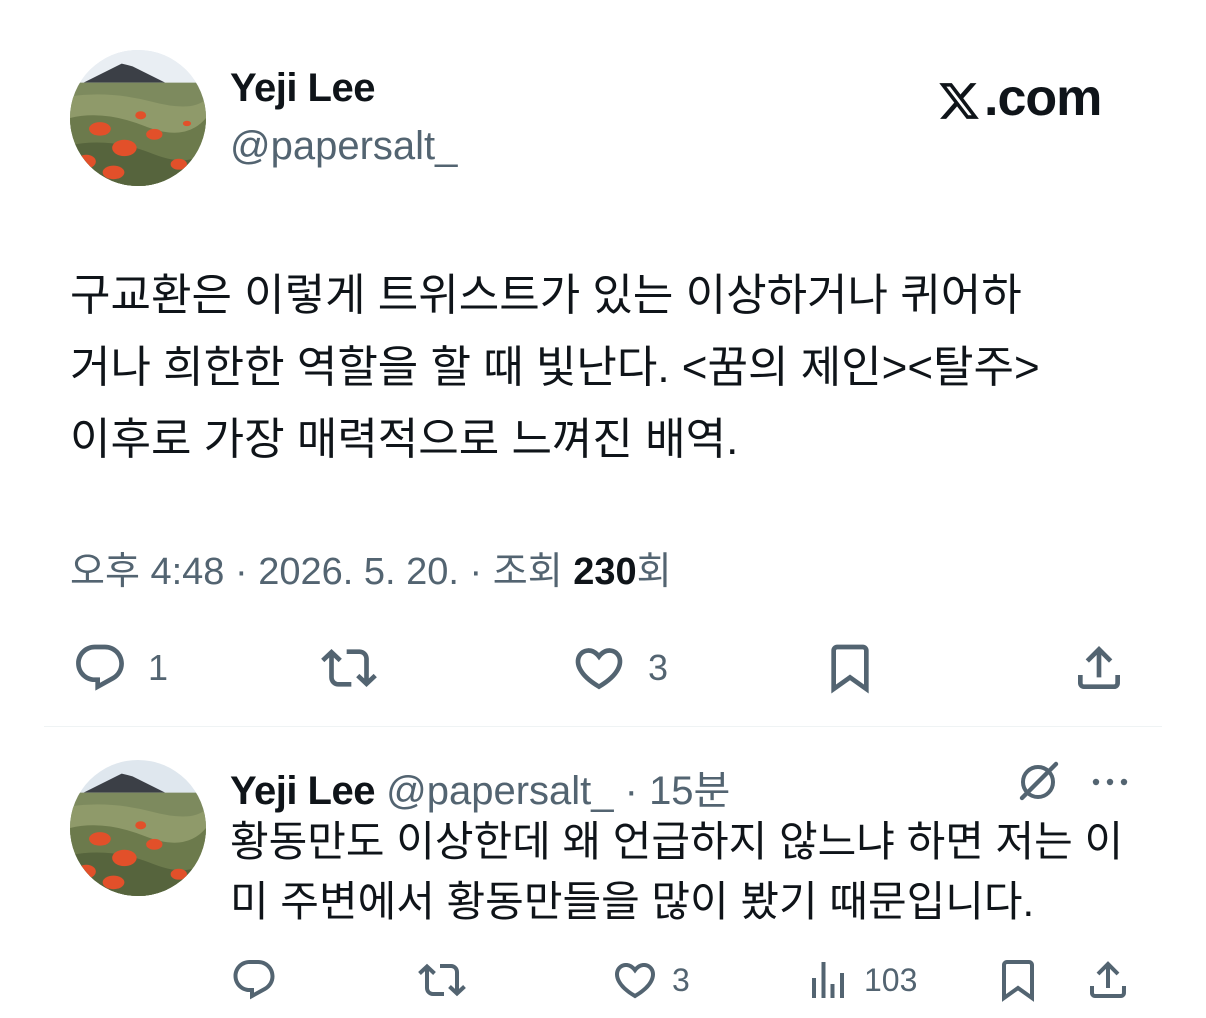 The width and height of the screenshot is (1206, 1018). I want to click on author-name: Yeji Lee, so click(302, 88).